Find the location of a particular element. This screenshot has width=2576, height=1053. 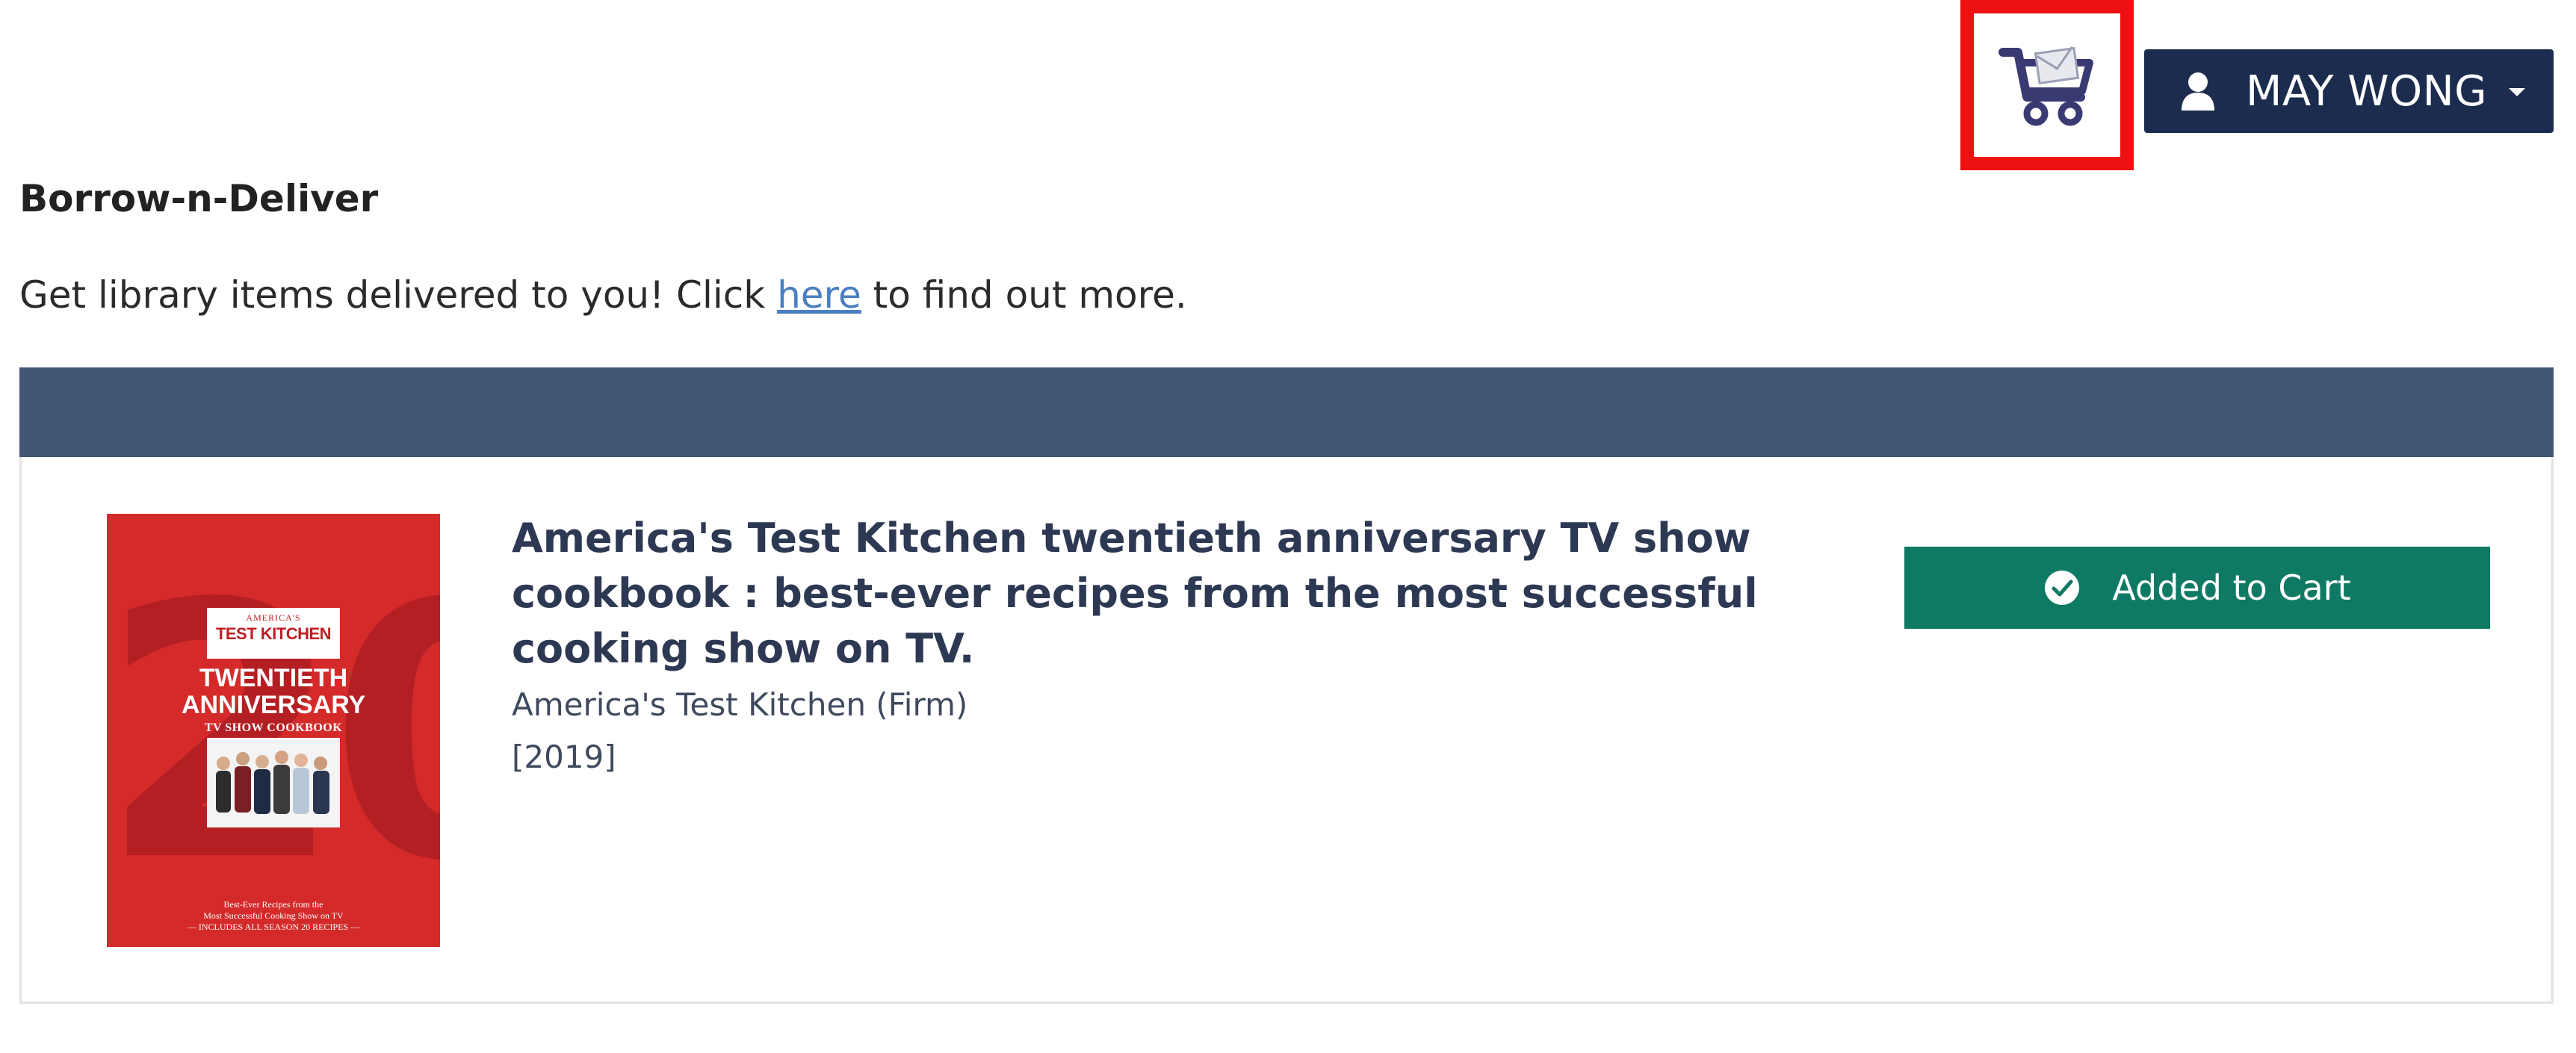

user-name: MAY WONG is located at coordinates (2367, 91).